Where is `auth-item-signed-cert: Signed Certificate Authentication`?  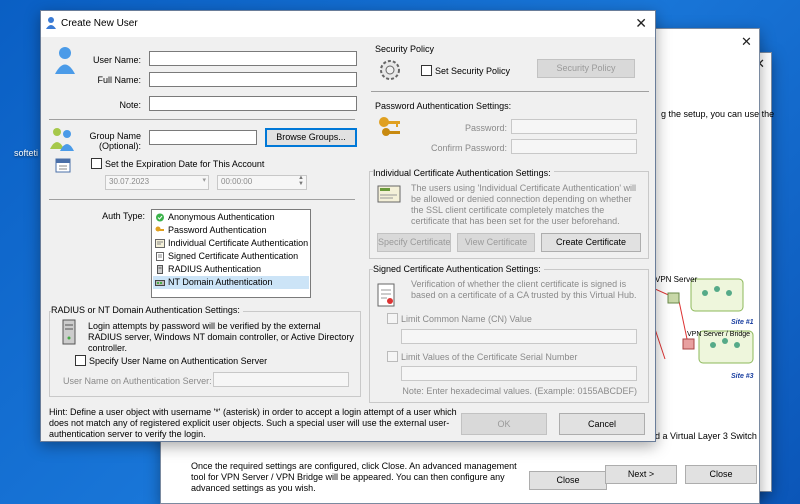
auth-item-signed-cert: Signed Certificate Authentication is located at coordinates (231, 256).